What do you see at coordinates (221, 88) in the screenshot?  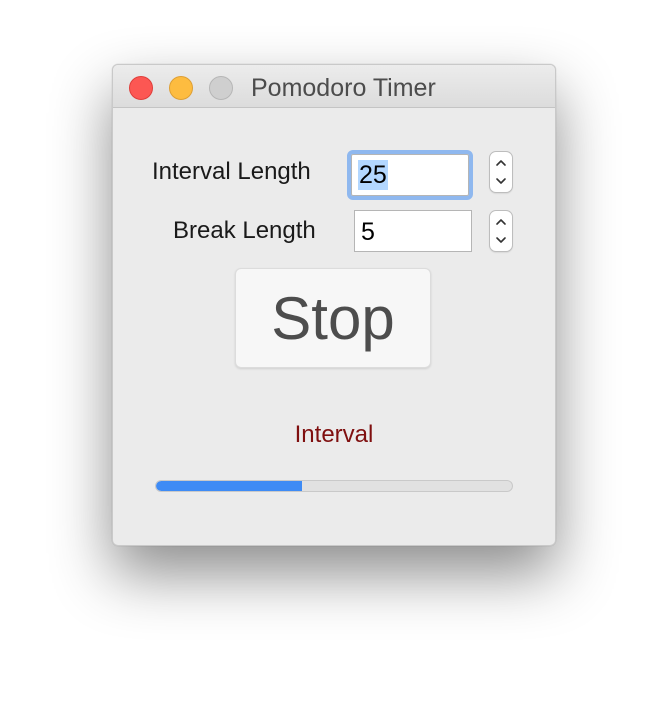 I see `zoom-window-button` at bounding box center [221, 88].